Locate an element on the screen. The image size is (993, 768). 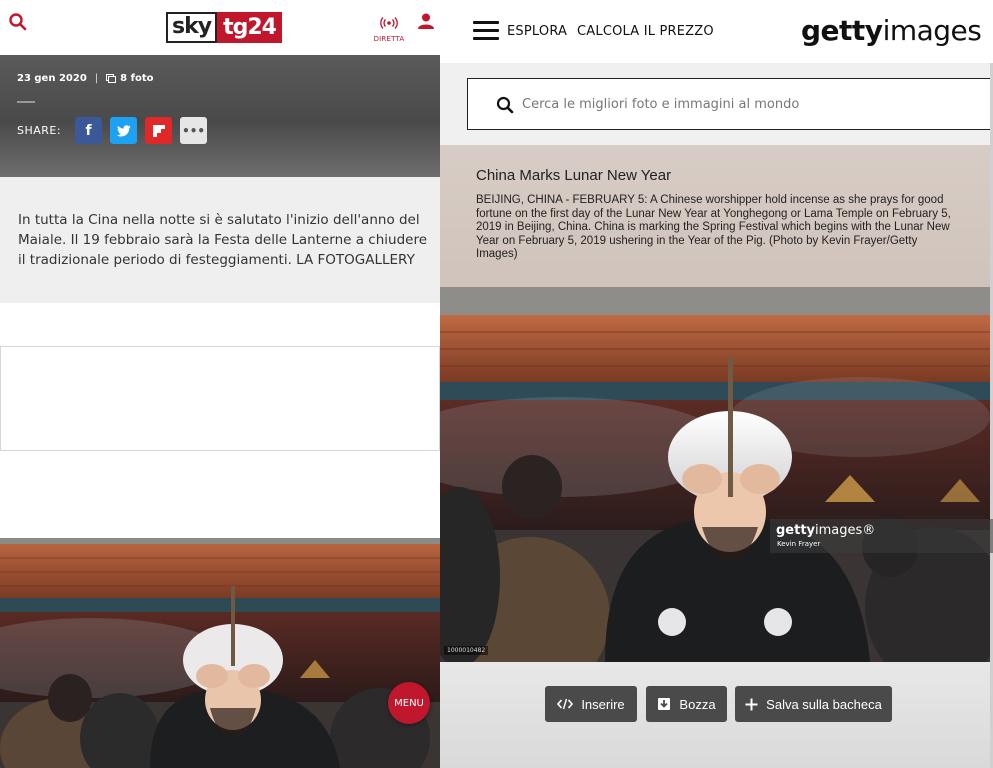
logo-sky-text: sky is located at coordinates (192, 27).